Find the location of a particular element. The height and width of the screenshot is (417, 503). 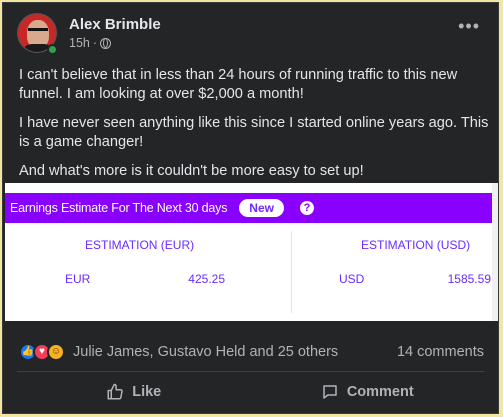

care-icon: ☺ is located at coordinates (56, 352).